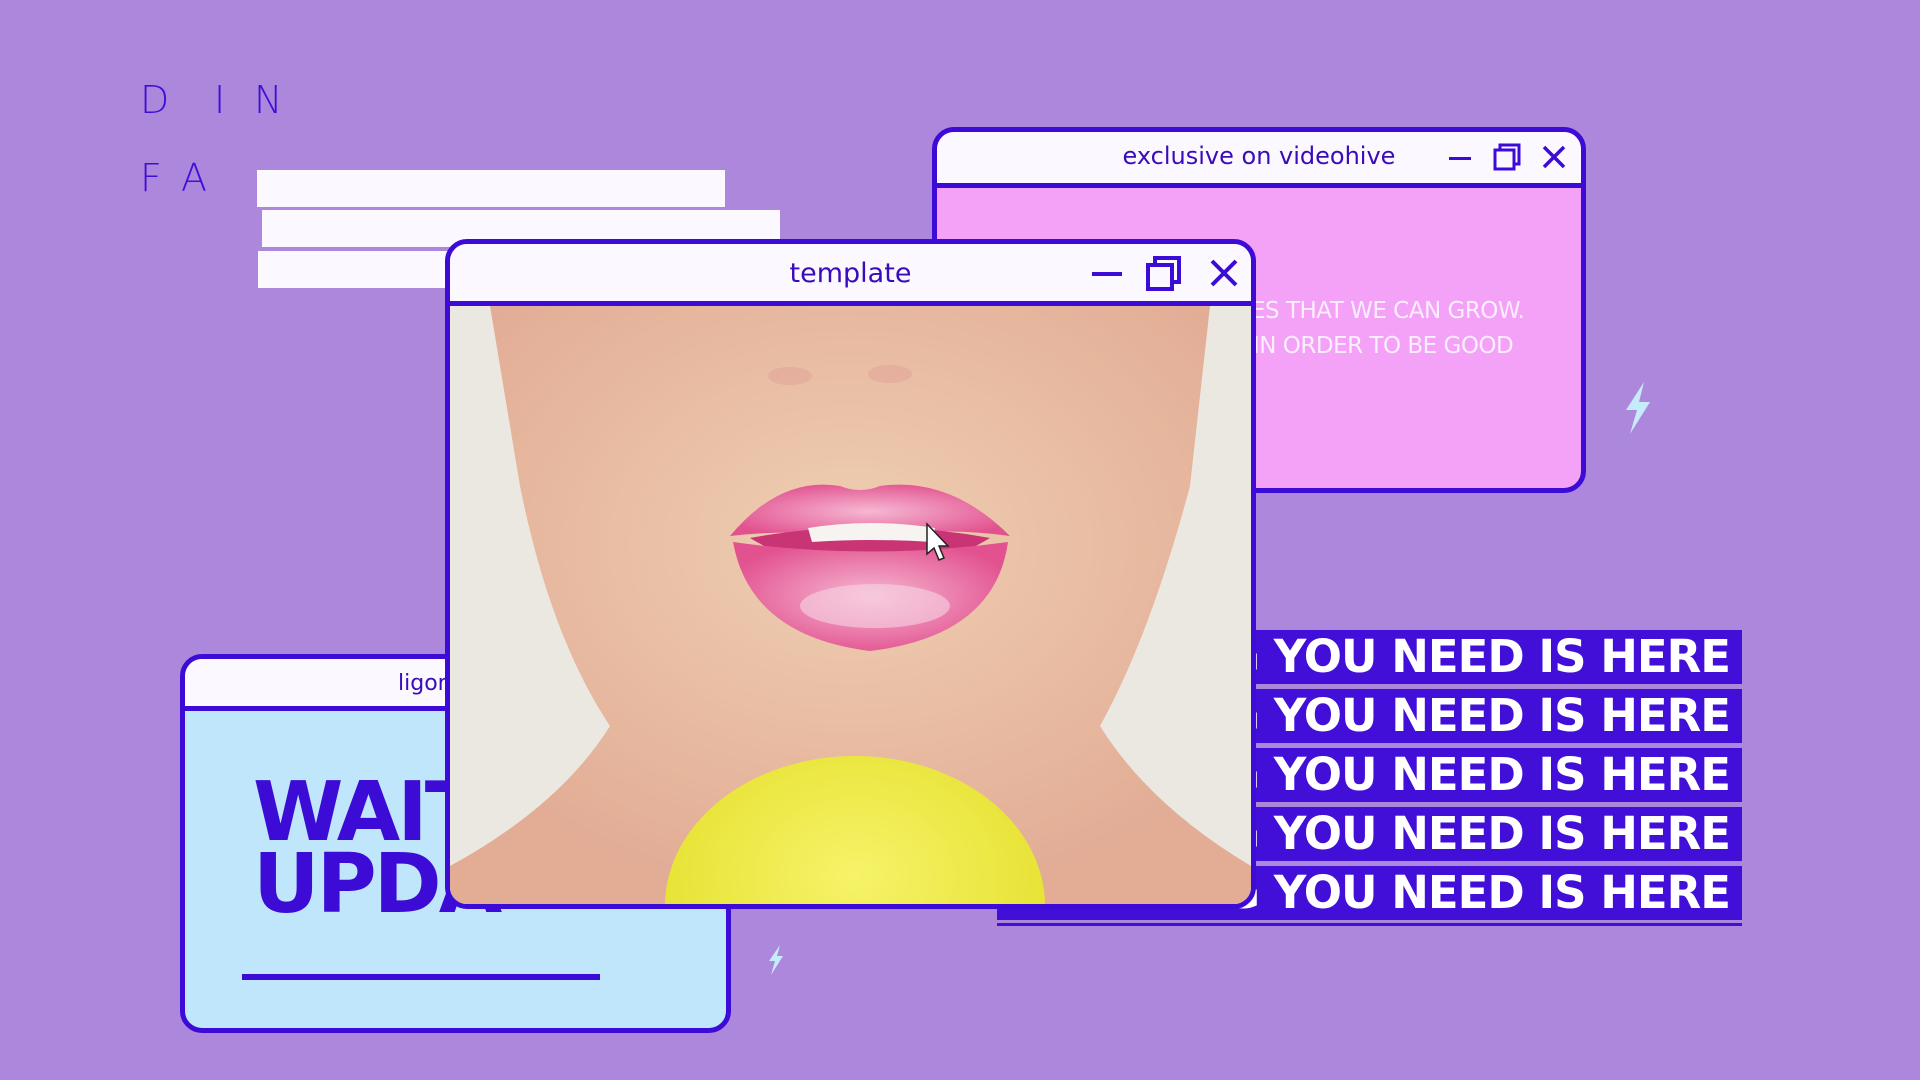  Describe the element at coordinates (1383, 346) in the screenshot. I see `body-line: IN ORDER TO BE GOOD` at that location.